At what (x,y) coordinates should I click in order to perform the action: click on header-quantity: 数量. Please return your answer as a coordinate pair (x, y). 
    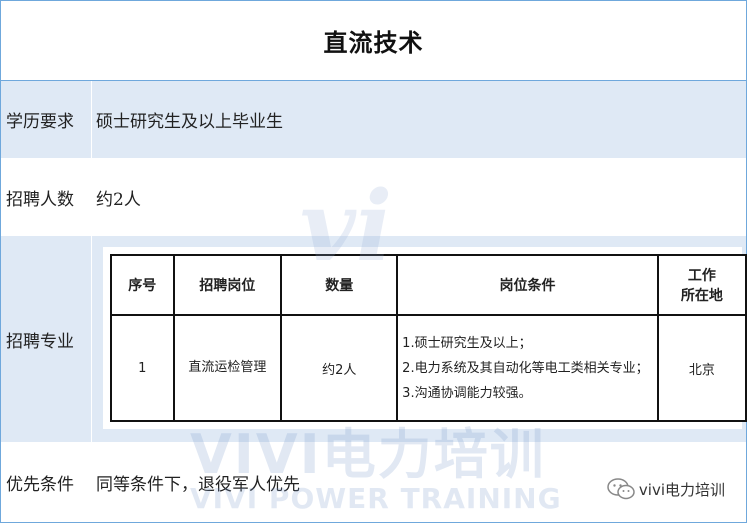
    Looking at the image, I should click on (339, 285).